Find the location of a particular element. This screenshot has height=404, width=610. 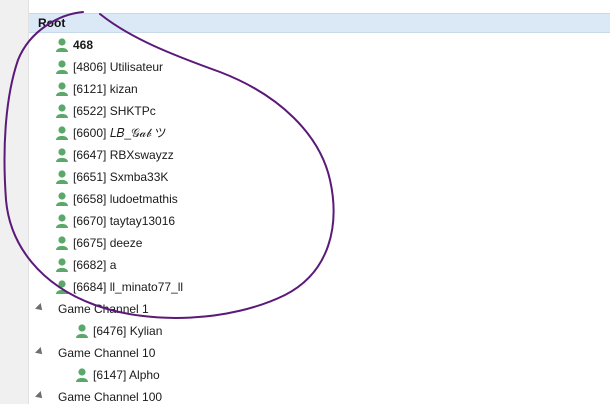

user-label: [6647] RBXswayzz is located at coordinates (123, 155).